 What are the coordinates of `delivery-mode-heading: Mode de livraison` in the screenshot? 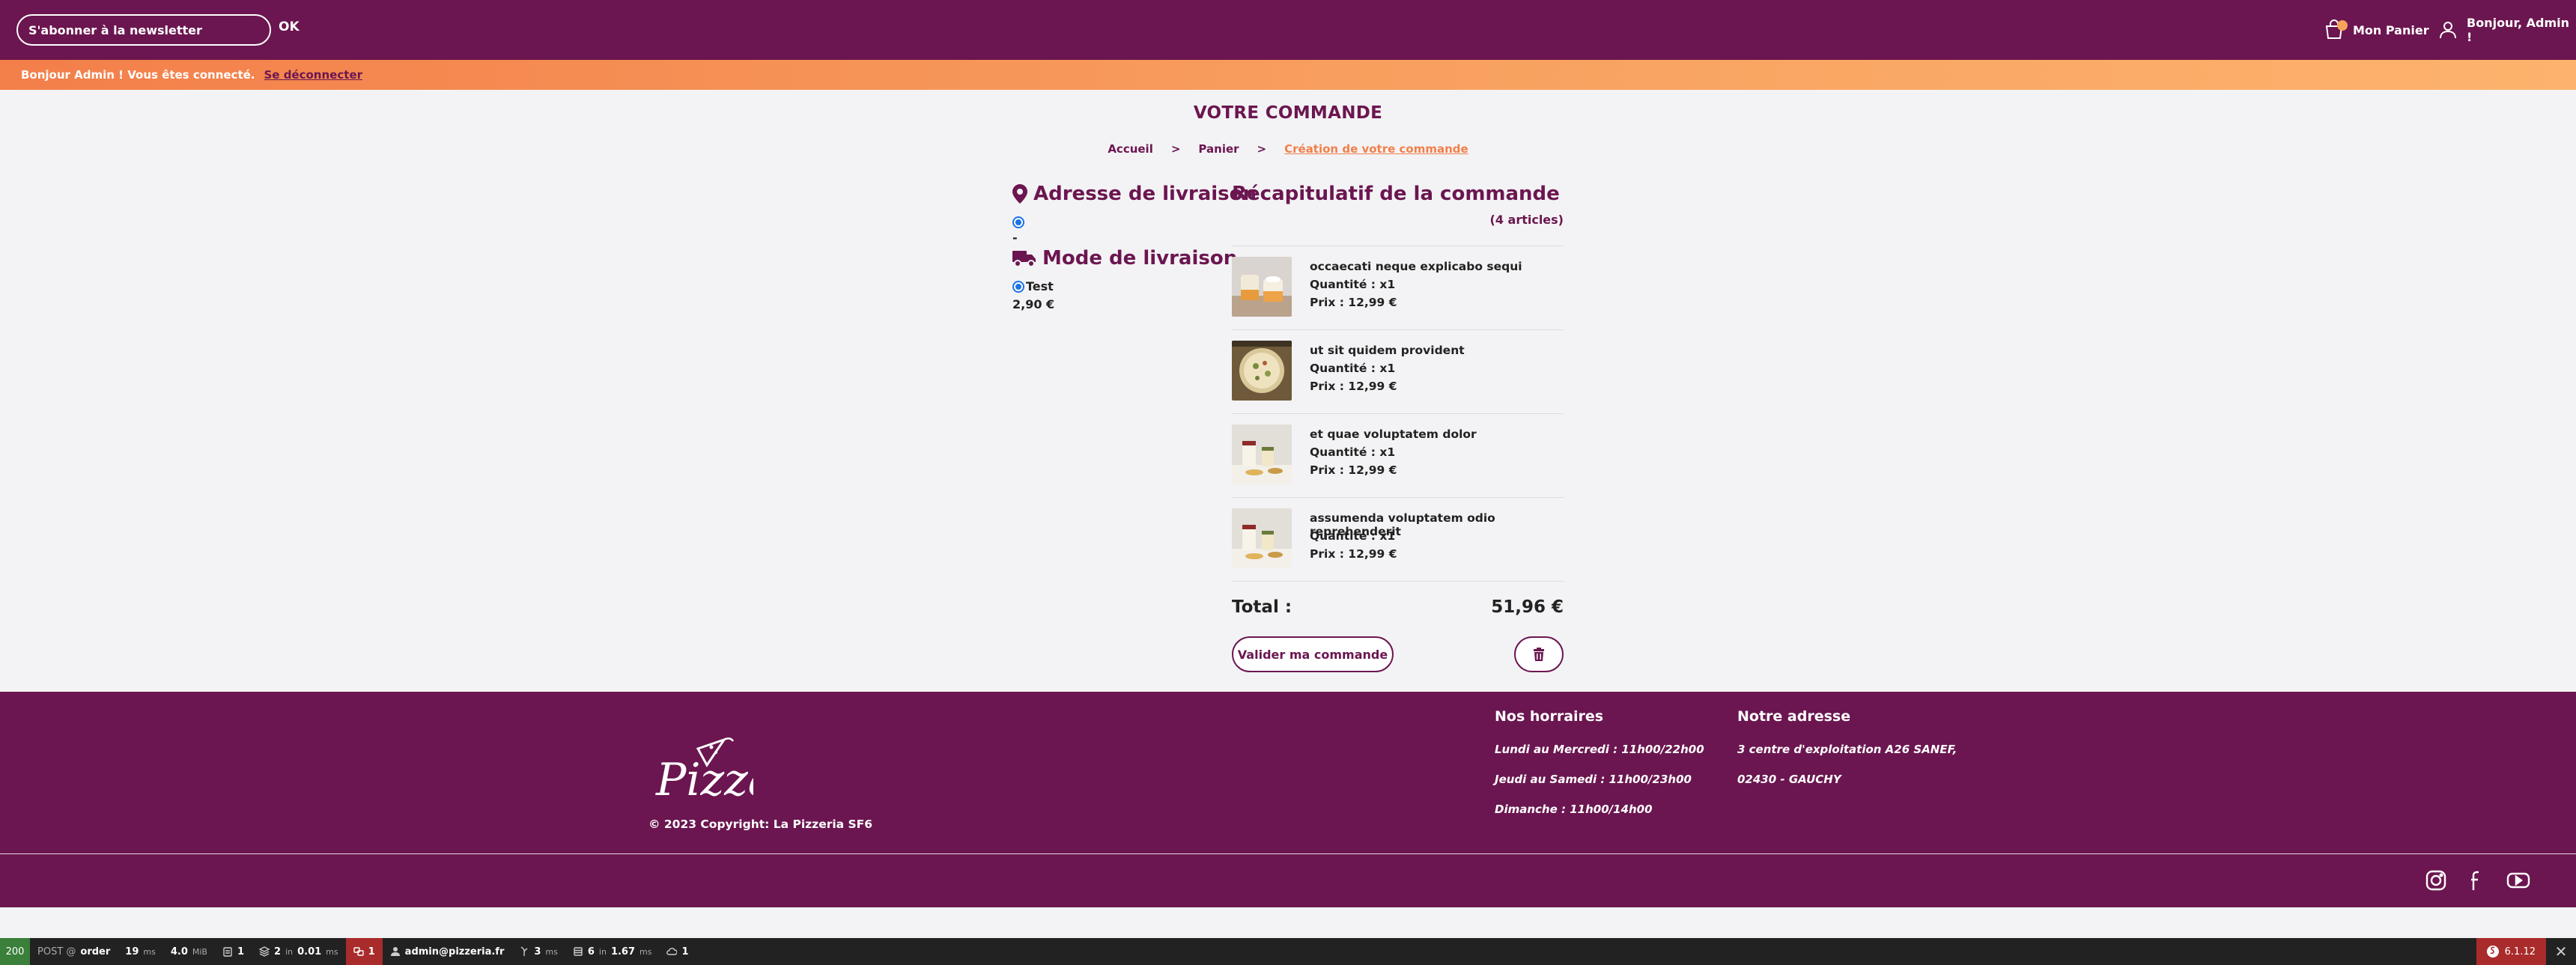 It's located at (1124, 258).